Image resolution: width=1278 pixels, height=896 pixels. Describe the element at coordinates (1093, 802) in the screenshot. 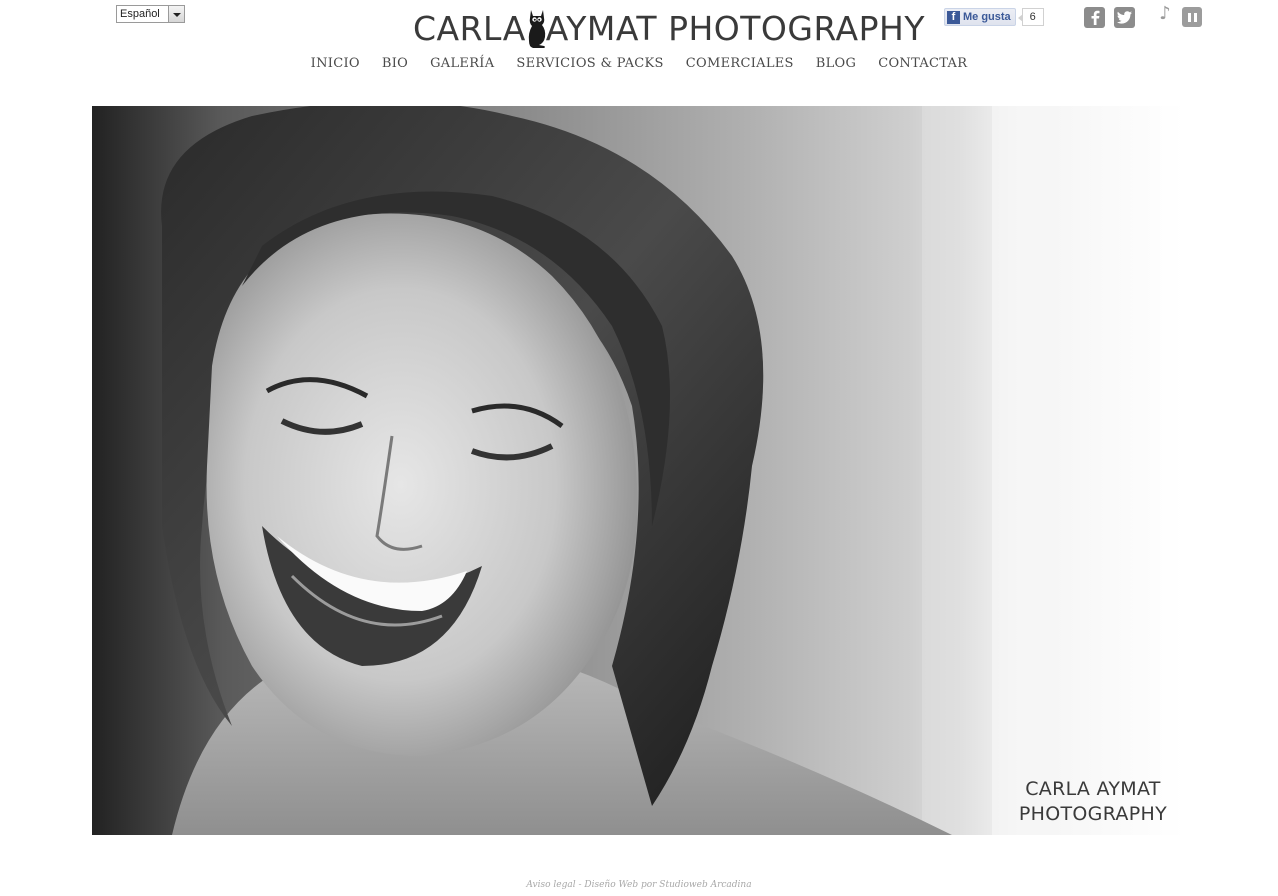

I see `photo-watermark: CARLA AYMAT PHOTOGRAPHY` at that location.